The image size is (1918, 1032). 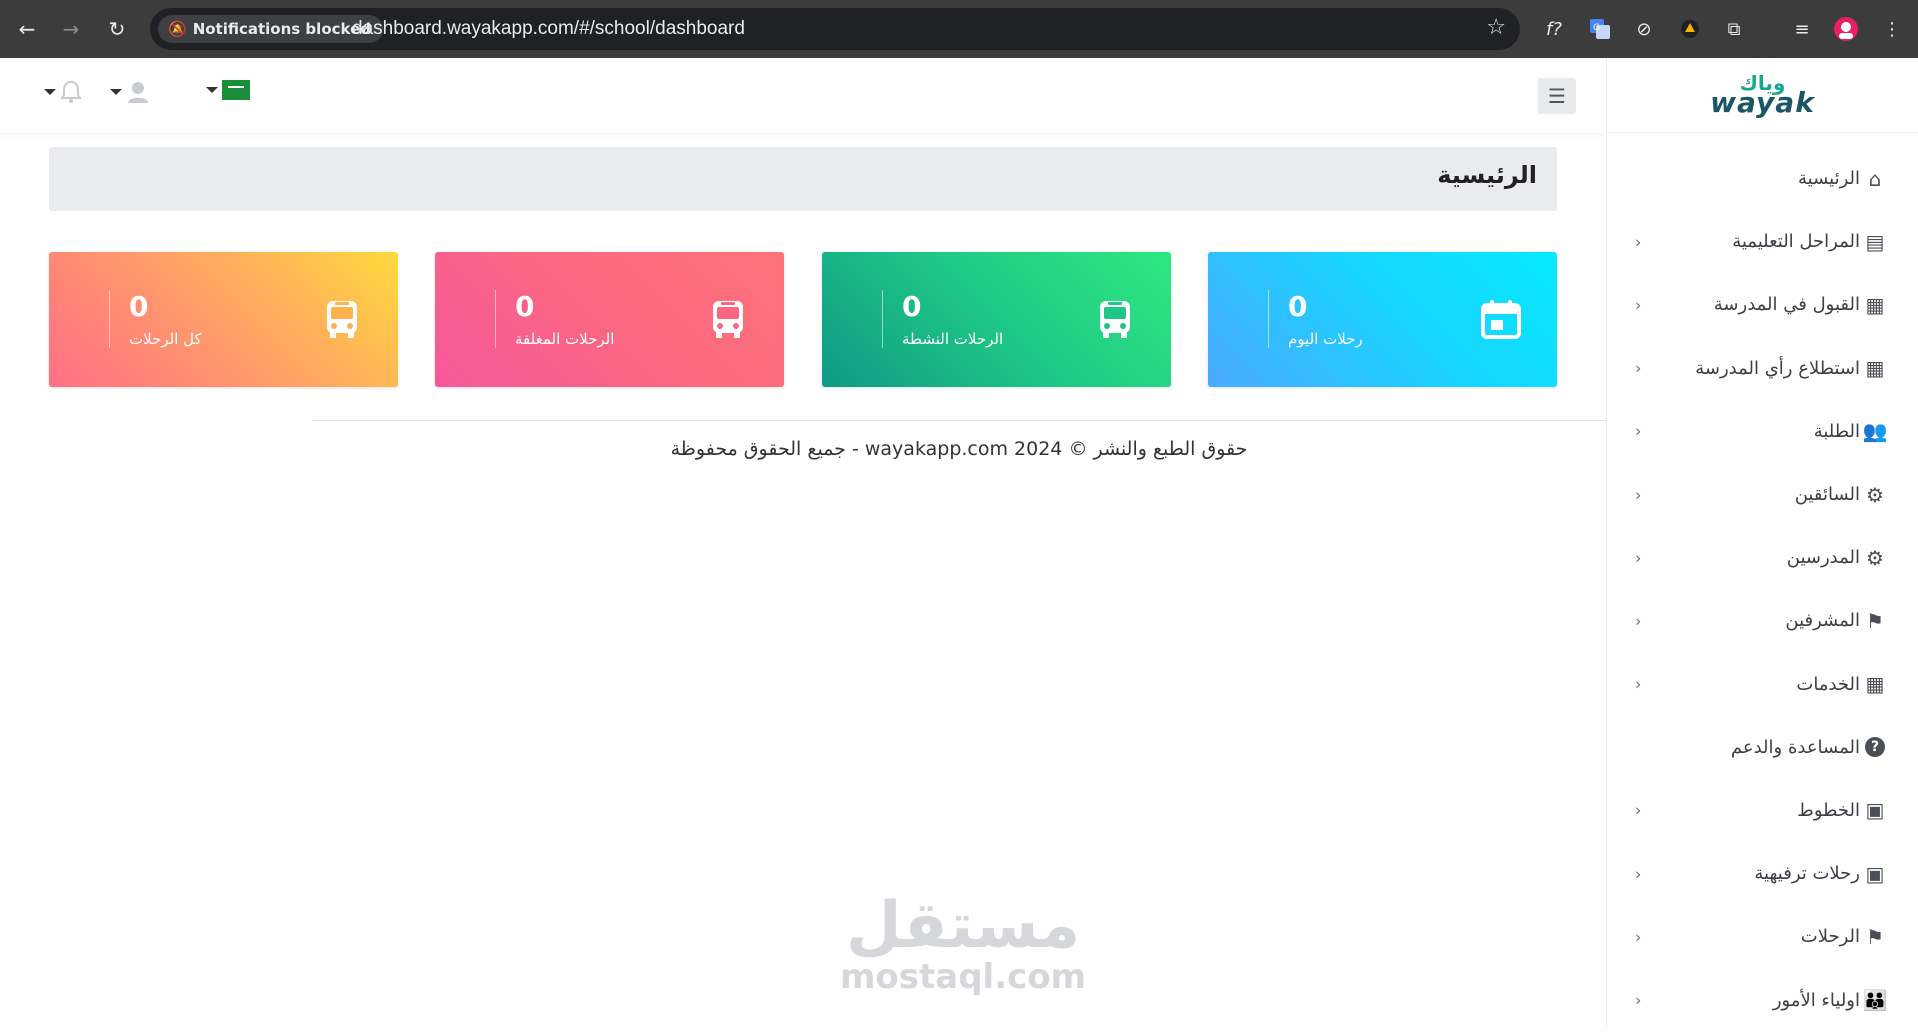 I want to click on users-icon: 👥, so click(x=1875, y=431).